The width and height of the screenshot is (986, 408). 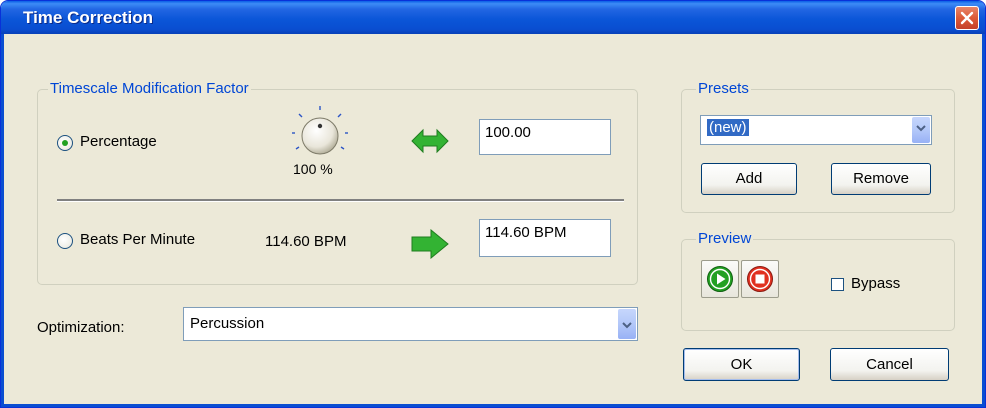 I want to click on play-icon, so click(x=720, y=279).